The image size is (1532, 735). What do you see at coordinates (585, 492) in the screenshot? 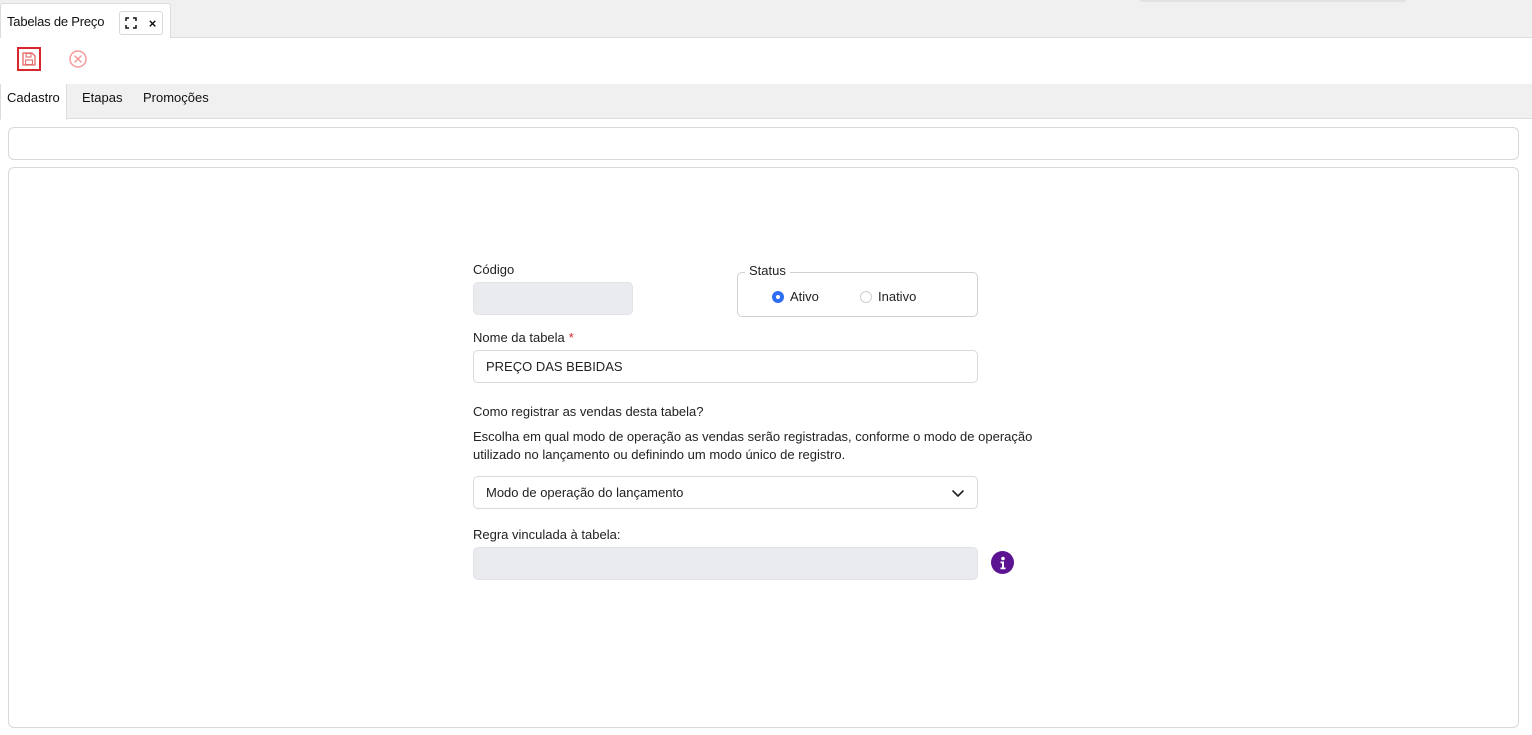
I see `modo-operacao-value: Modo de operação do lançamento` at bounding box center [585, 492].